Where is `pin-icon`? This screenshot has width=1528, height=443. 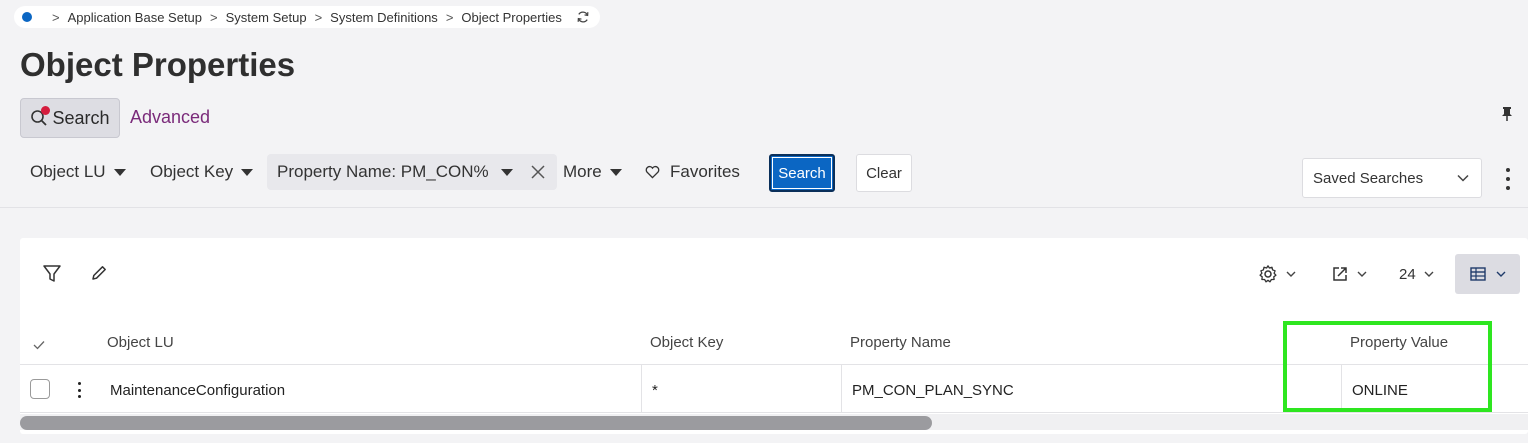 pin-icon is located at coordinates (1507, 114).